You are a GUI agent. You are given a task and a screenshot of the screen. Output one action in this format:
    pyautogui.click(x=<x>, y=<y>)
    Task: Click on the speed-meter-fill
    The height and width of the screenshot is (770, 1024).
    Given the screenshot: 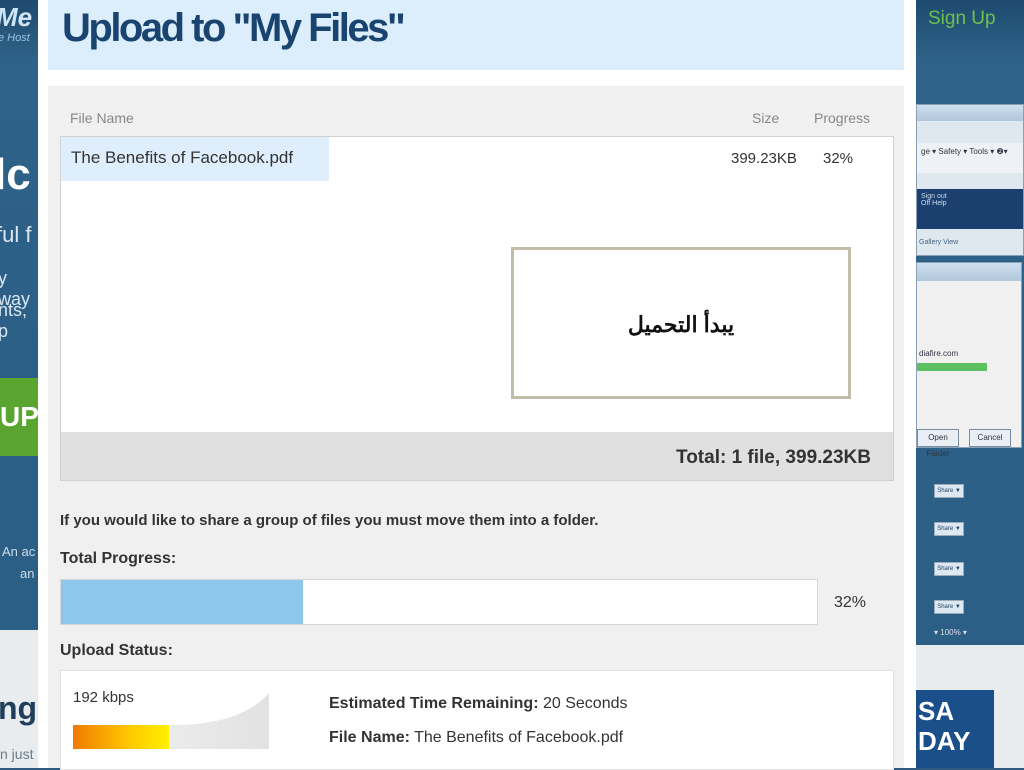 What is the action you would take?
    pyautogui.click(x=121, y=737)
    